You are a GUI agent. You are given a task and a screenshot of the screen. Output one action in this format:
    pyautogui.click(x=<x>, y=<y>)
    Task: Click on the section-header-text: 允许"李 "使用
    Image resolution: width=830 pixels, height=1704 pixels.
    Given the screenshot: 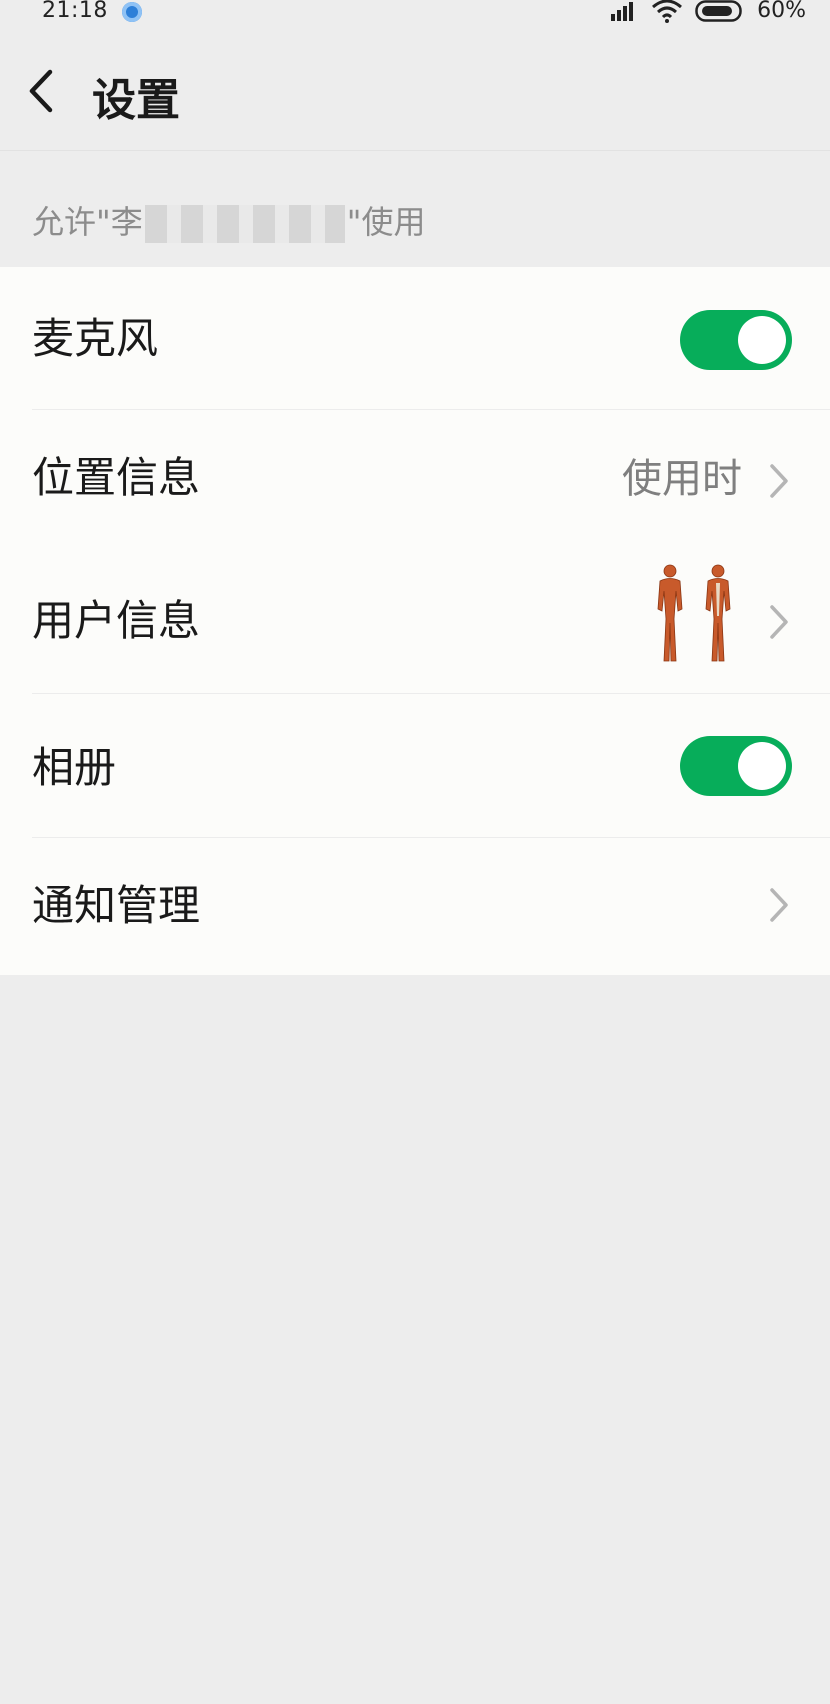 What is the action you would take?
    pyautogui.click(x=228, y=220)
    